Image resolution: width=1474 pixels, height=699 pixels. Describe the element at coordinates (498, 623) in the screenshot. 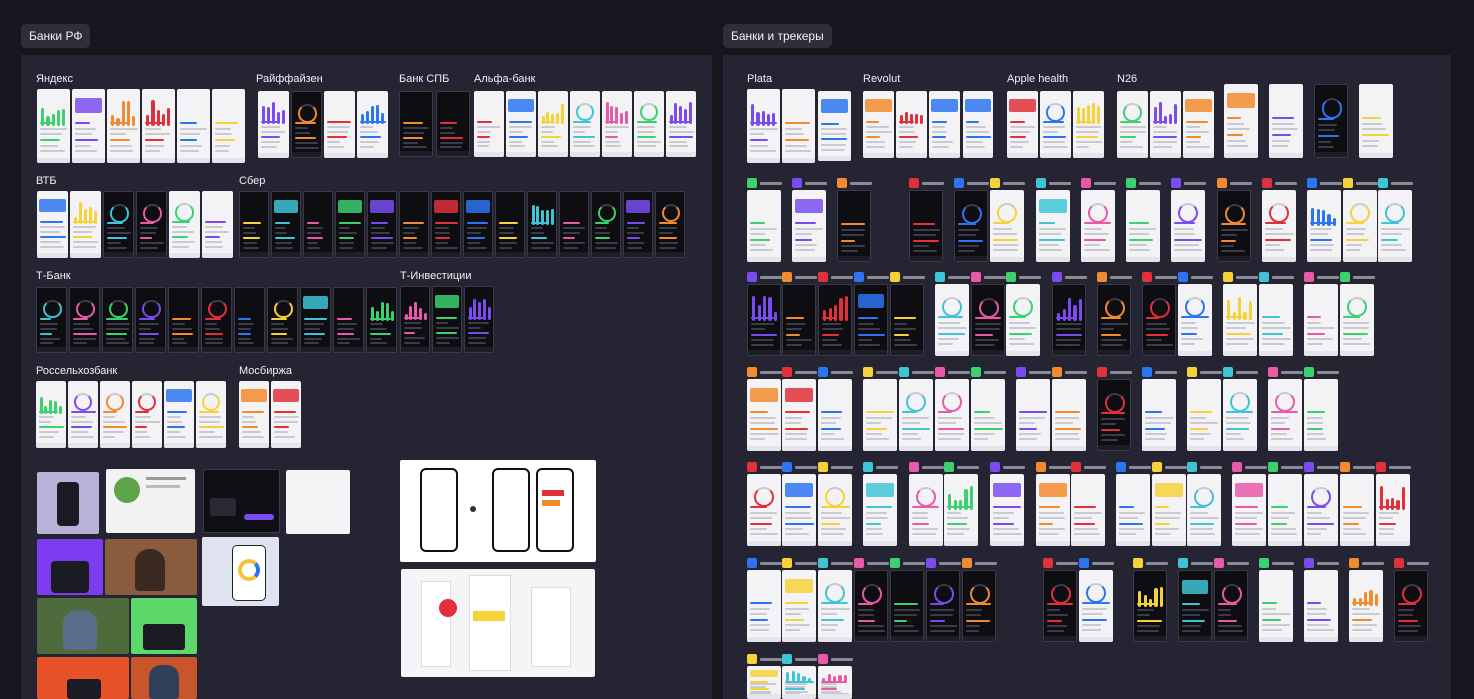

I see `presentation-flow` at that location.